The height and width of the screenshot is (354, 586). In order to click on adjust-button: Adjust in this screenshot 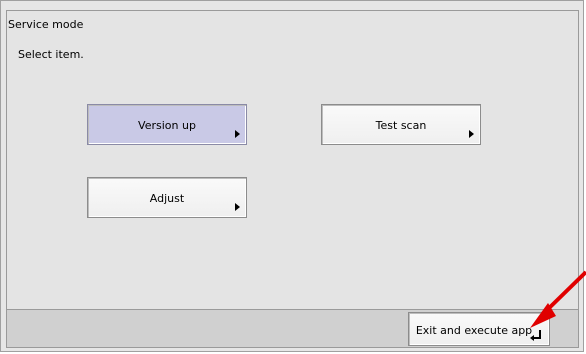, I will do `click(167, 197)`.